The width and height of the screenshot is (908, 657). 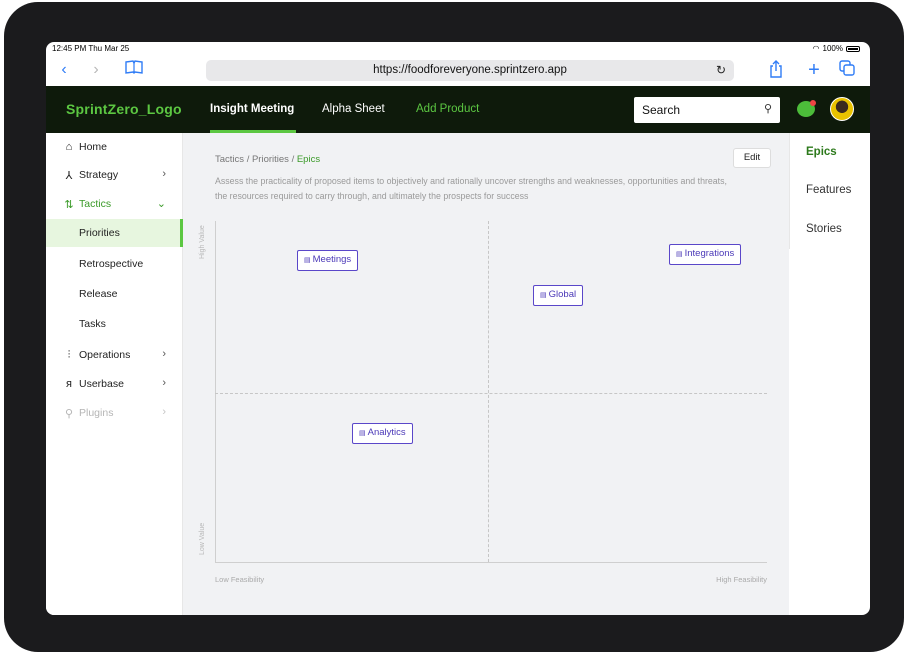 What do you see at coordinates (814, 70) in the screenshot?
I see `new-tab-icon: +` at bounding box center [814, 70].